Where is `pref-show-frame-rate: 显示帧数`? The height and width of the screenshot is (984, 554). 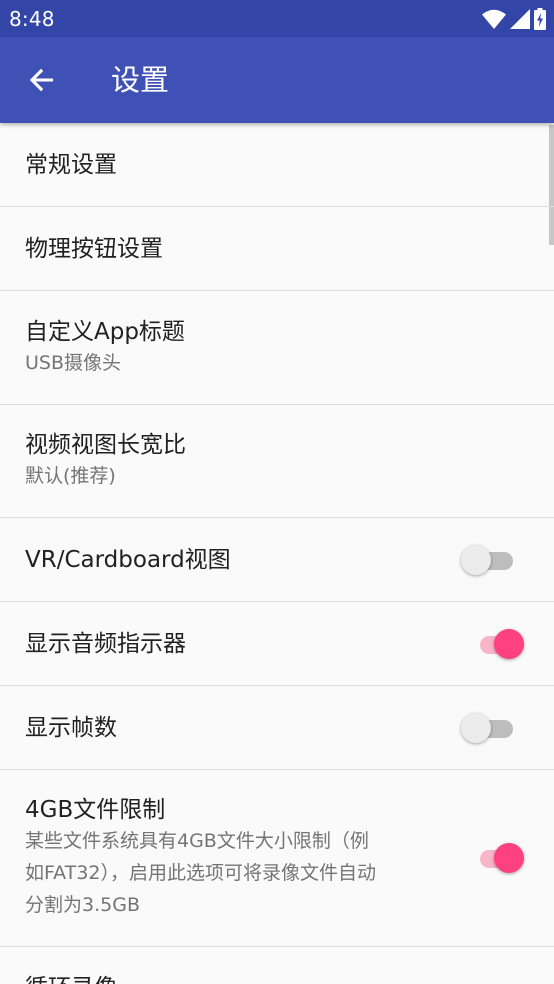 pref-show-frame-rate: 显示帧数 is located at coordinates (277, 728).